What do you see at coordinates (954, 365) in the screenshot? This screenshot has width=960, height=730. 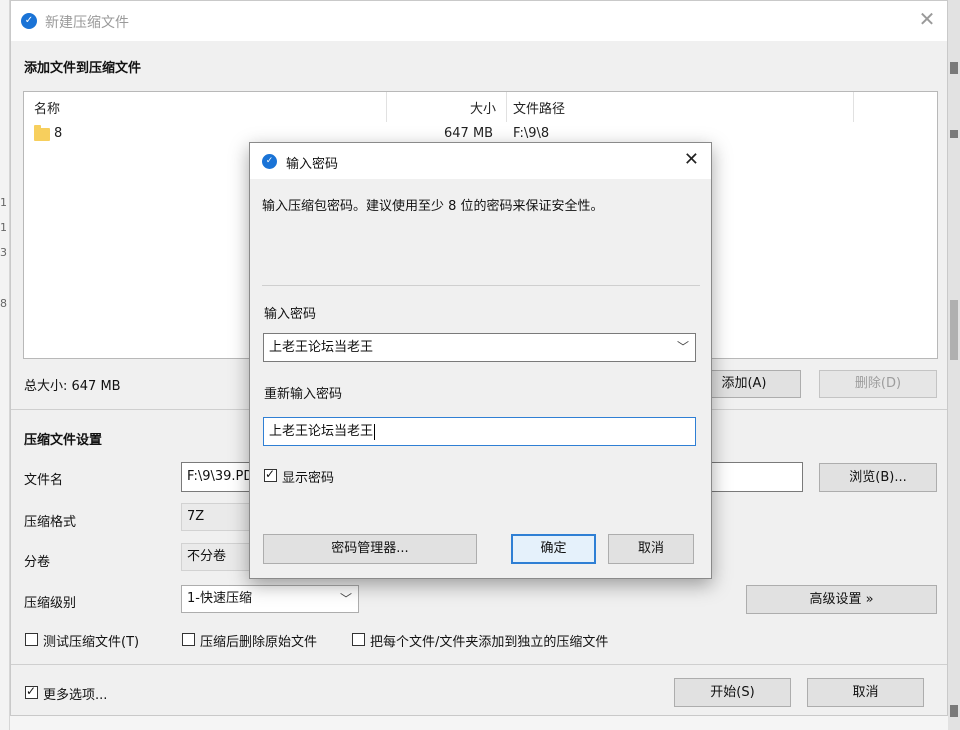 I see `background-scrollbar` at bounding box center [954, 365].